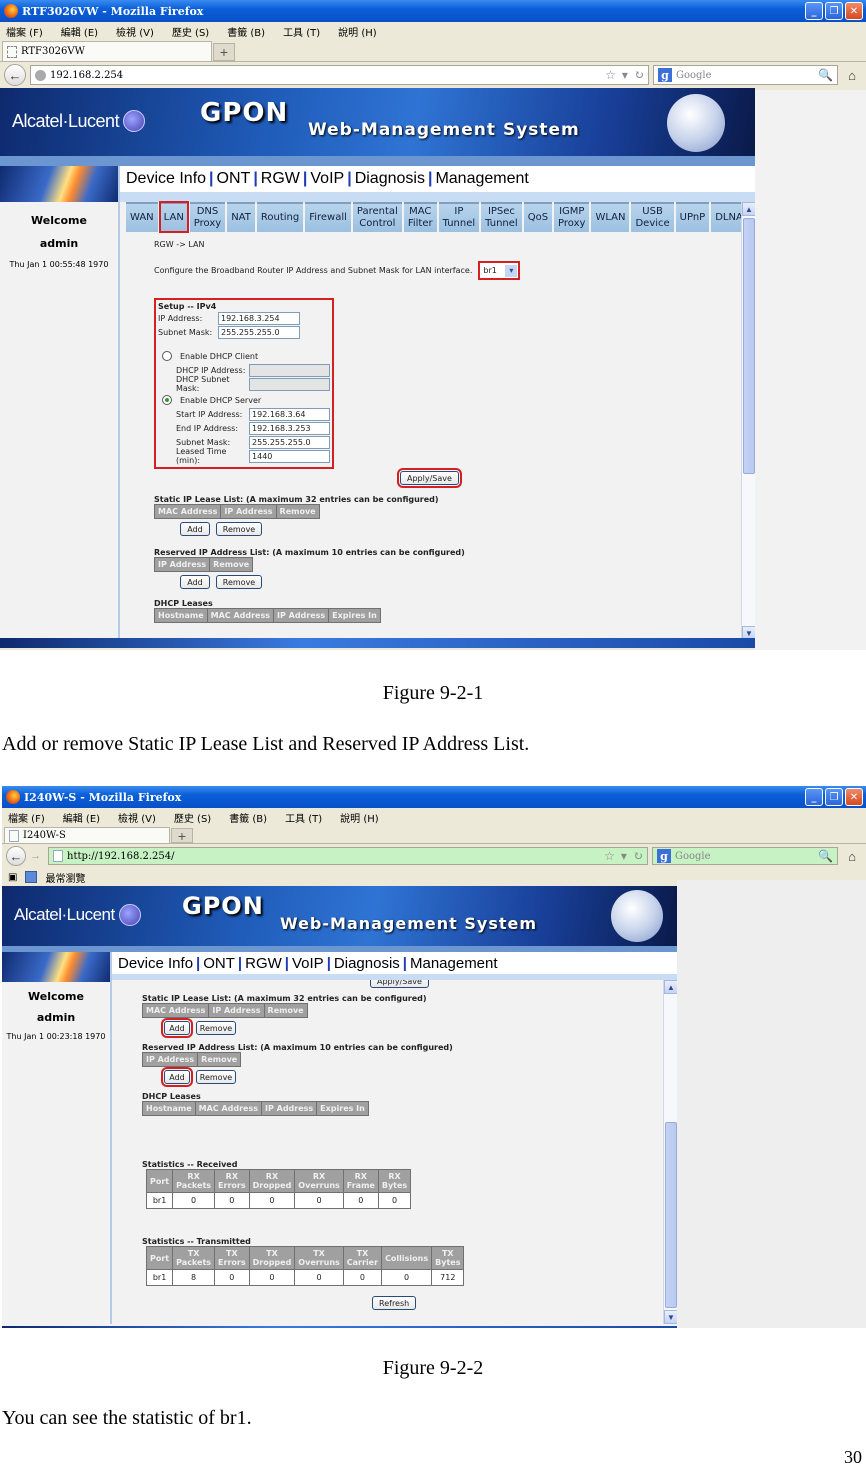 The width and height of the screenshot is (866, 1470). Describe the element at coordinates (280, 217) in the screenshot. I see `subtab-routing: Routing` at that location.